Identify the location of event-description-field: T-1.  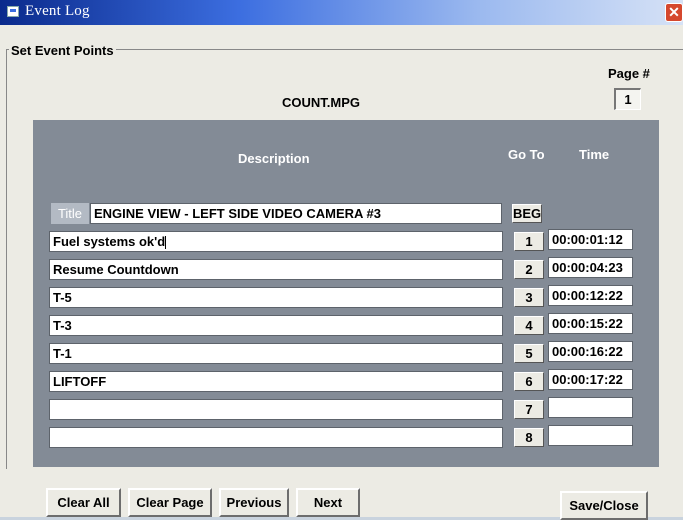
(276, 353).